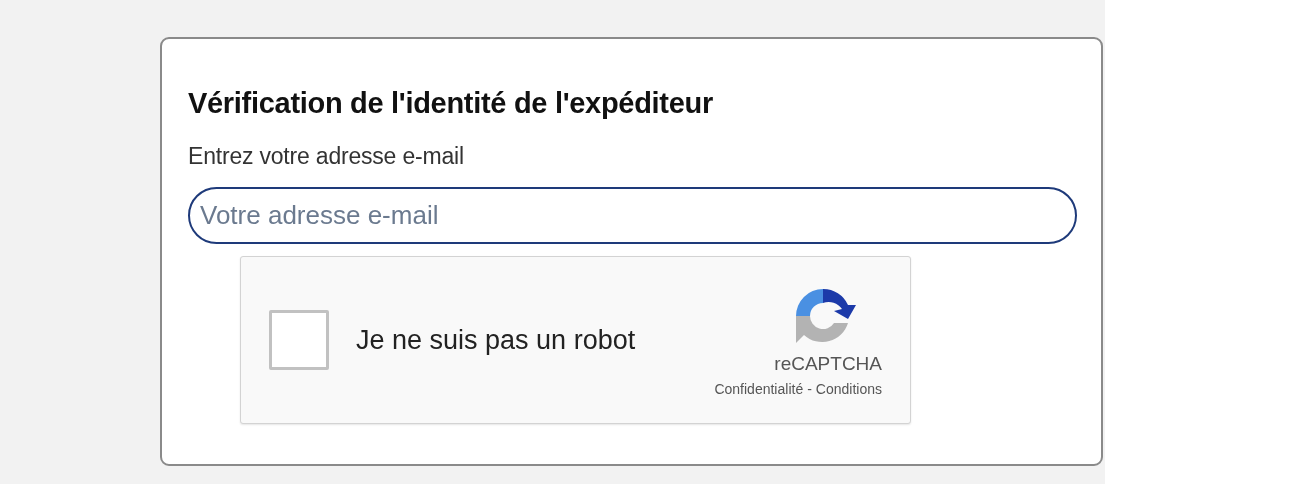 The height and width of the screenshot is (484, 1304). What do you see at coordinates (828, 364) in the screenshot?
I see `captcha-brand: reCAPTCHA` at bounding box center [828, 364].